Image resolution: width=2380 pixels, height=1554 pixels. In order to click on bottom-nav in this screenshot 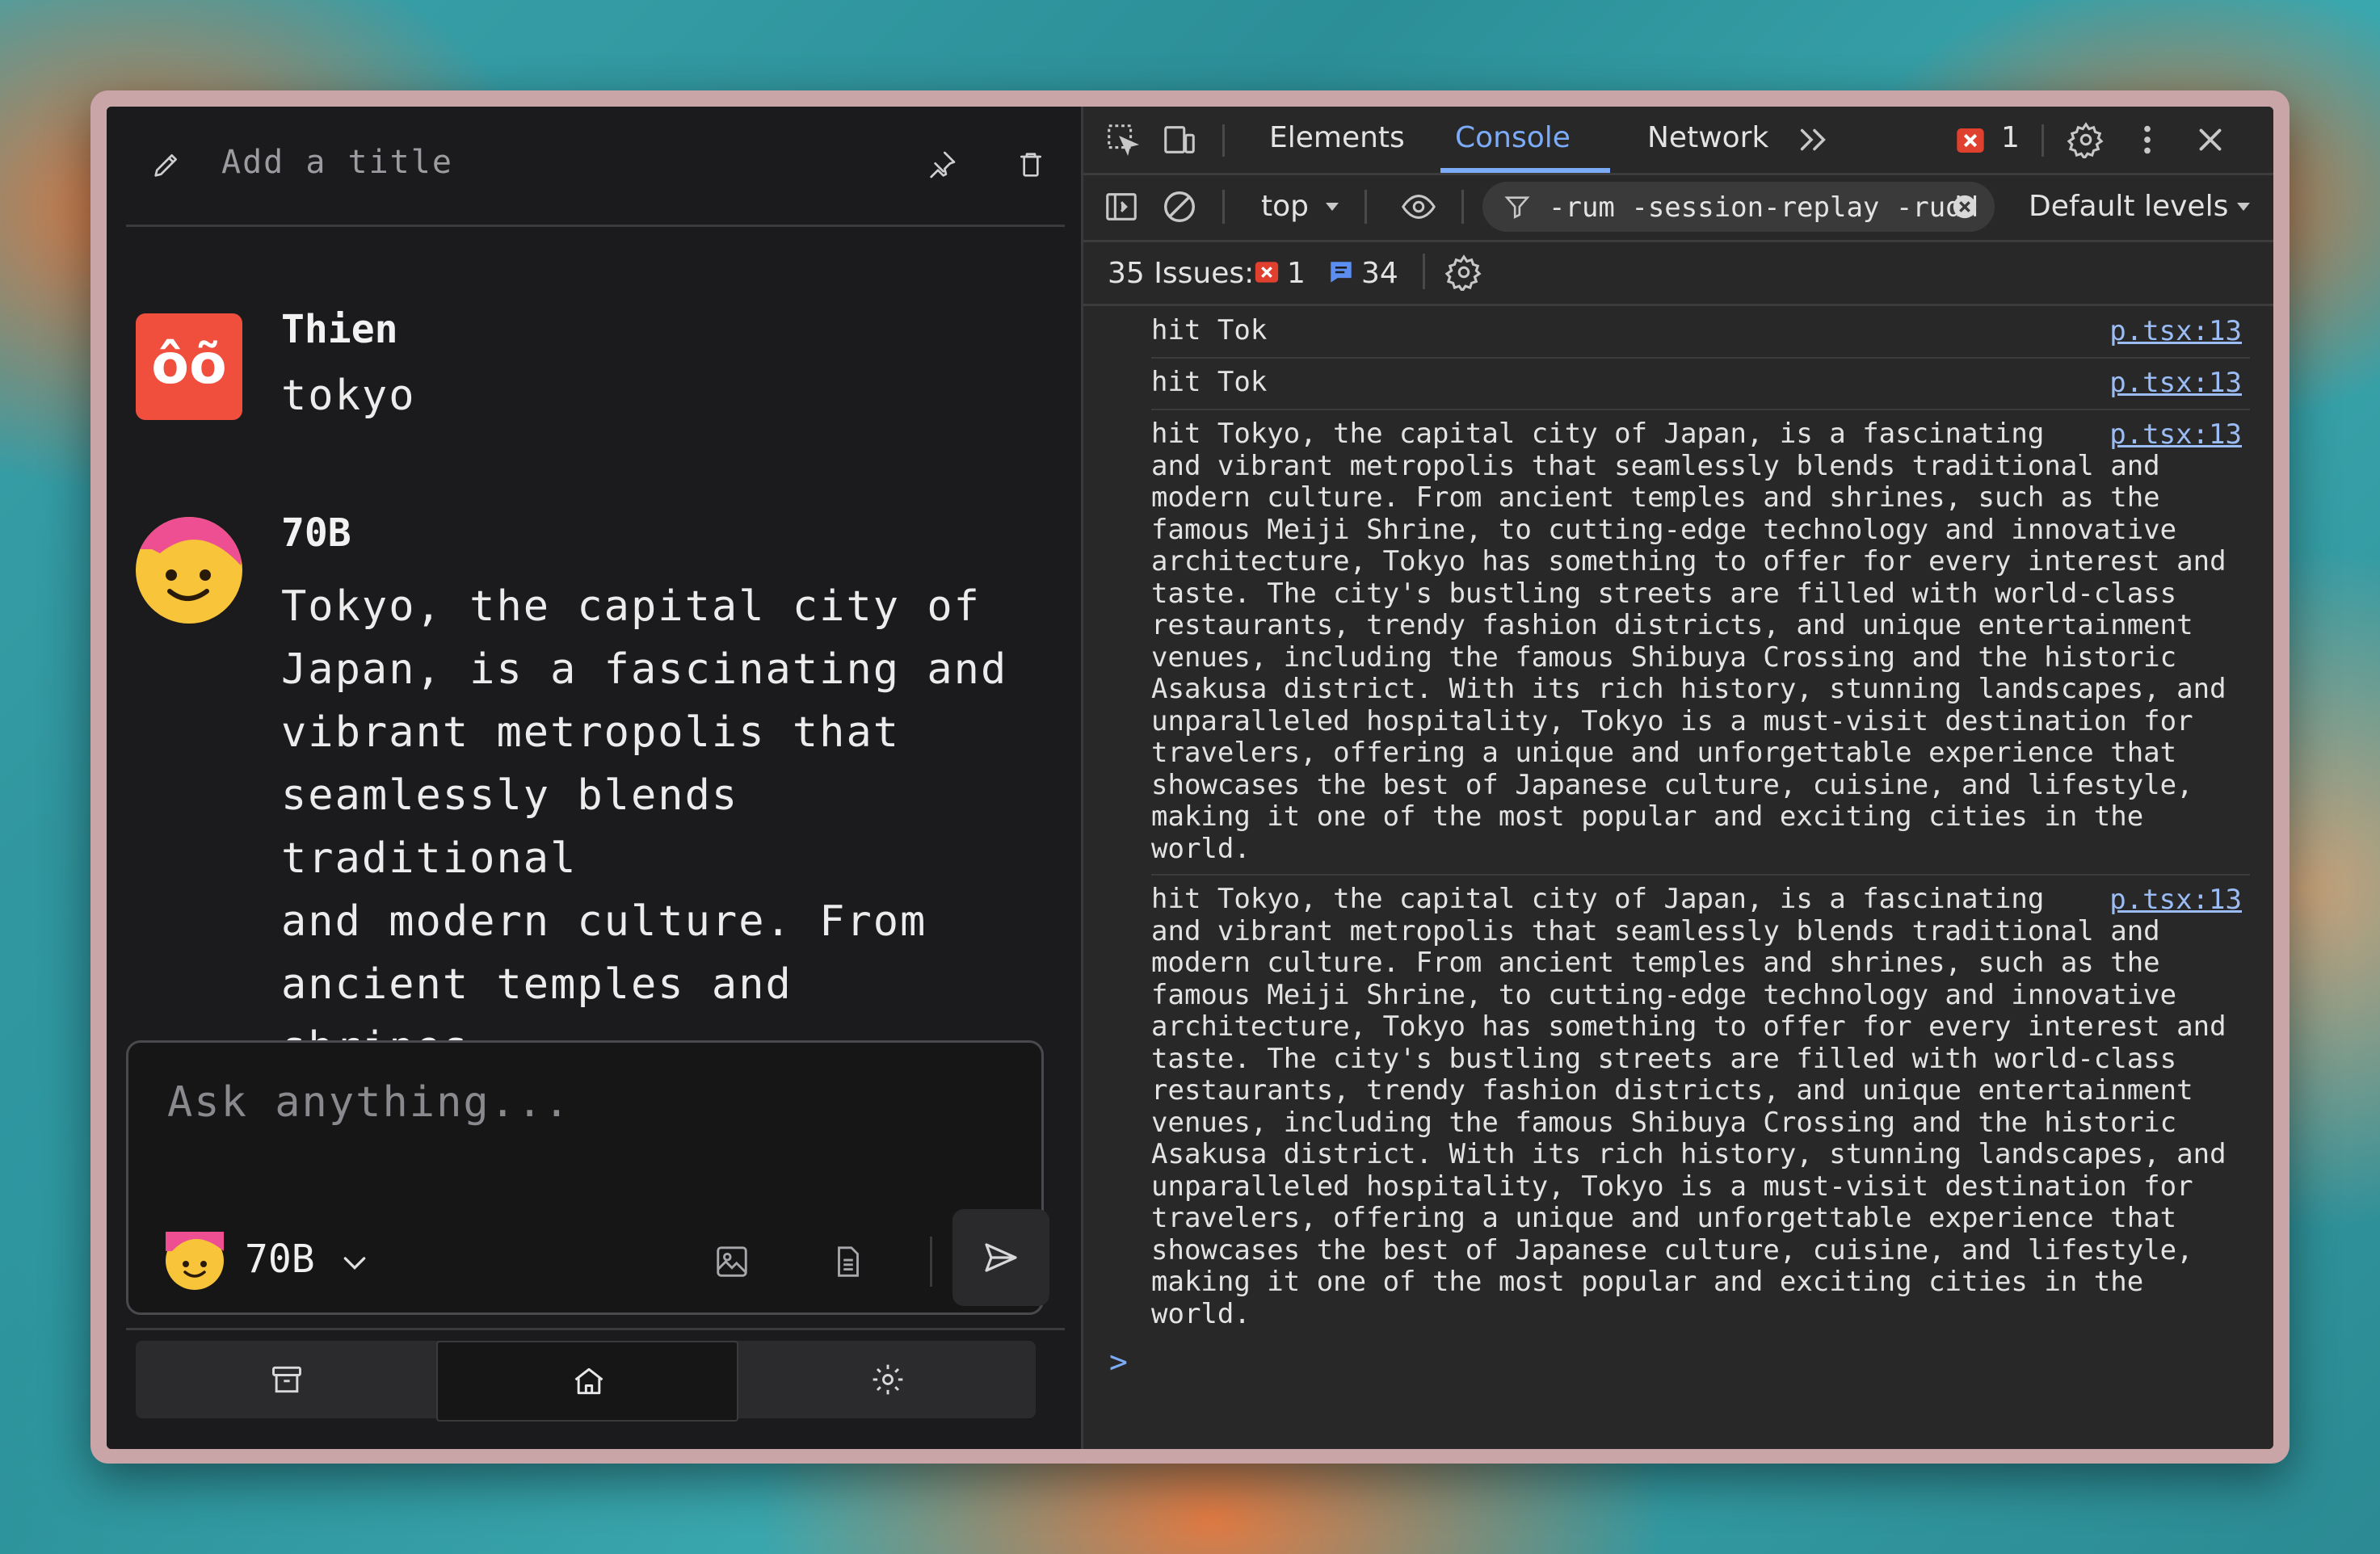, I will do `click(586, 1382)`.